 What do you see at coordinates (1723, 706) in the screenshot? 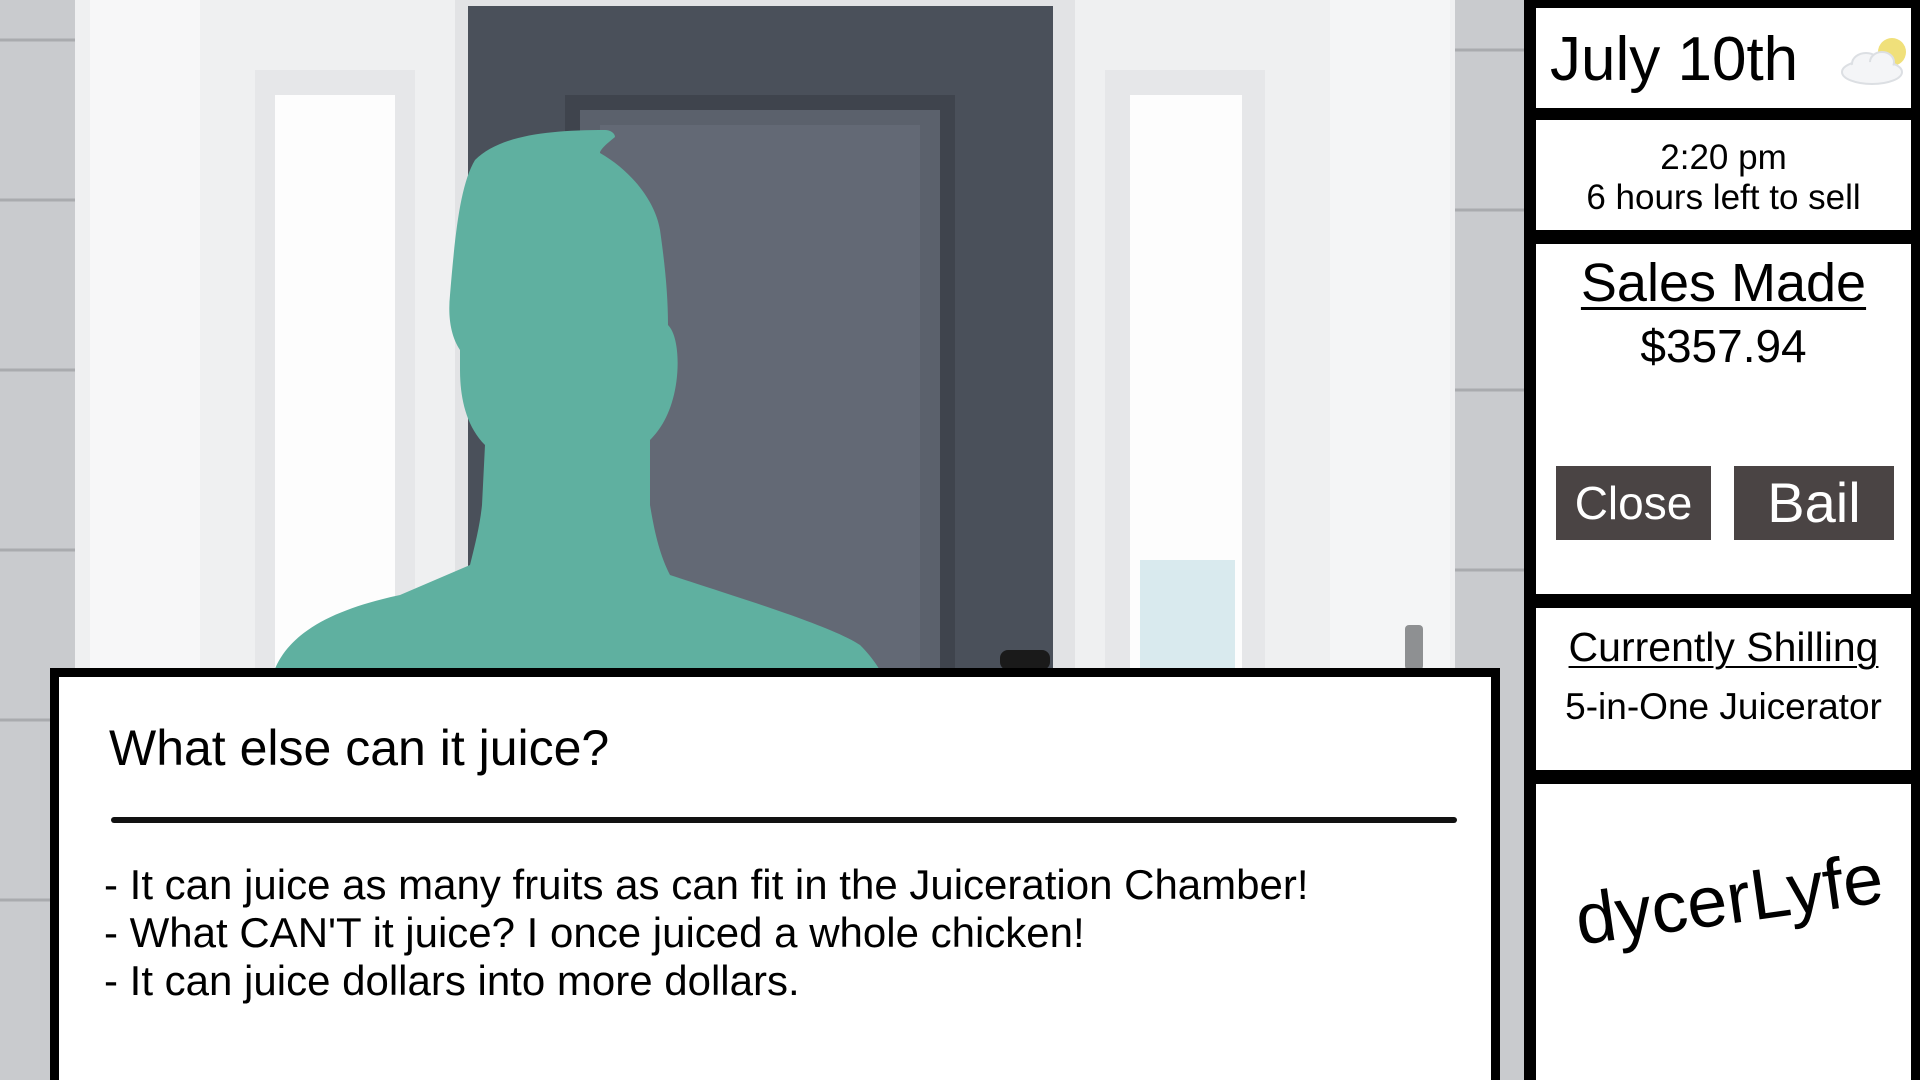
I see `shilling-product: 5-in-One Juicerator` at bounding box center [1723, 706].